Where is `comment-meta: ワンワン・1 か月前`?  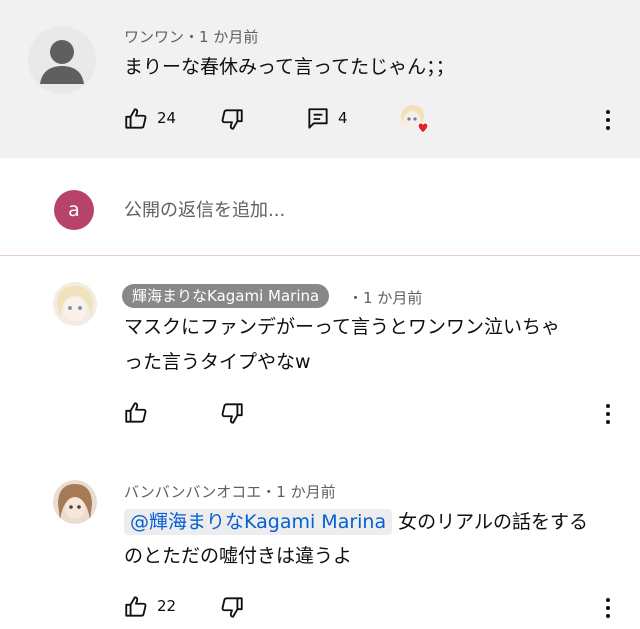 comment-meta: ワンワン・1 か月前 is located at coordinates (191, 36).